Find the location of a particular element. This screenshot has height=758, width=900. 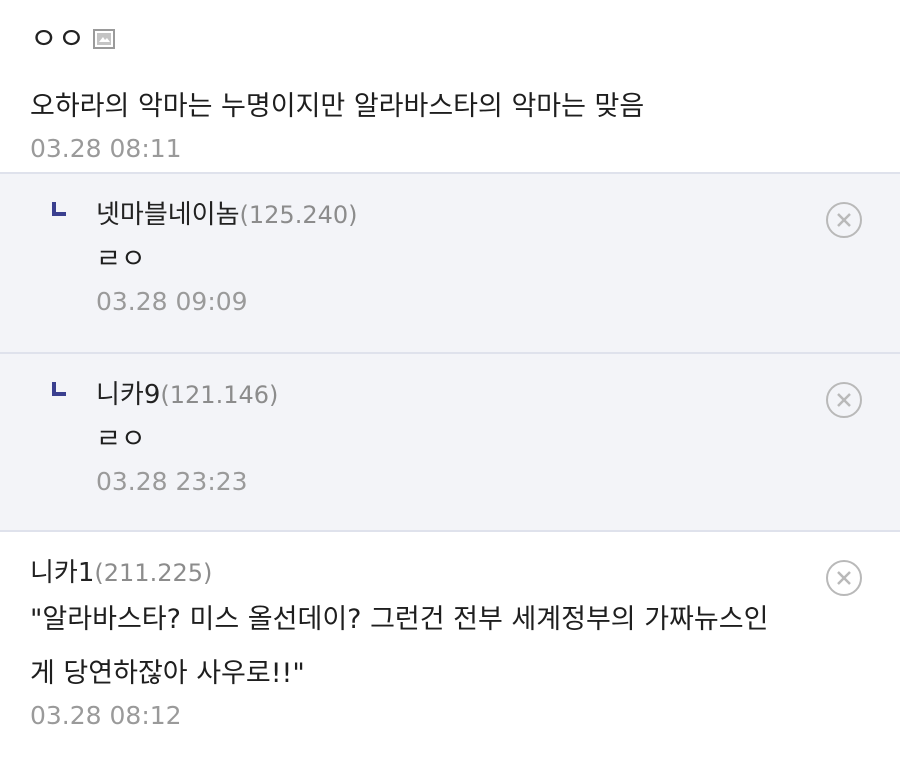

comment-author: ㅇㅇ is located at coordinates (450, 29).